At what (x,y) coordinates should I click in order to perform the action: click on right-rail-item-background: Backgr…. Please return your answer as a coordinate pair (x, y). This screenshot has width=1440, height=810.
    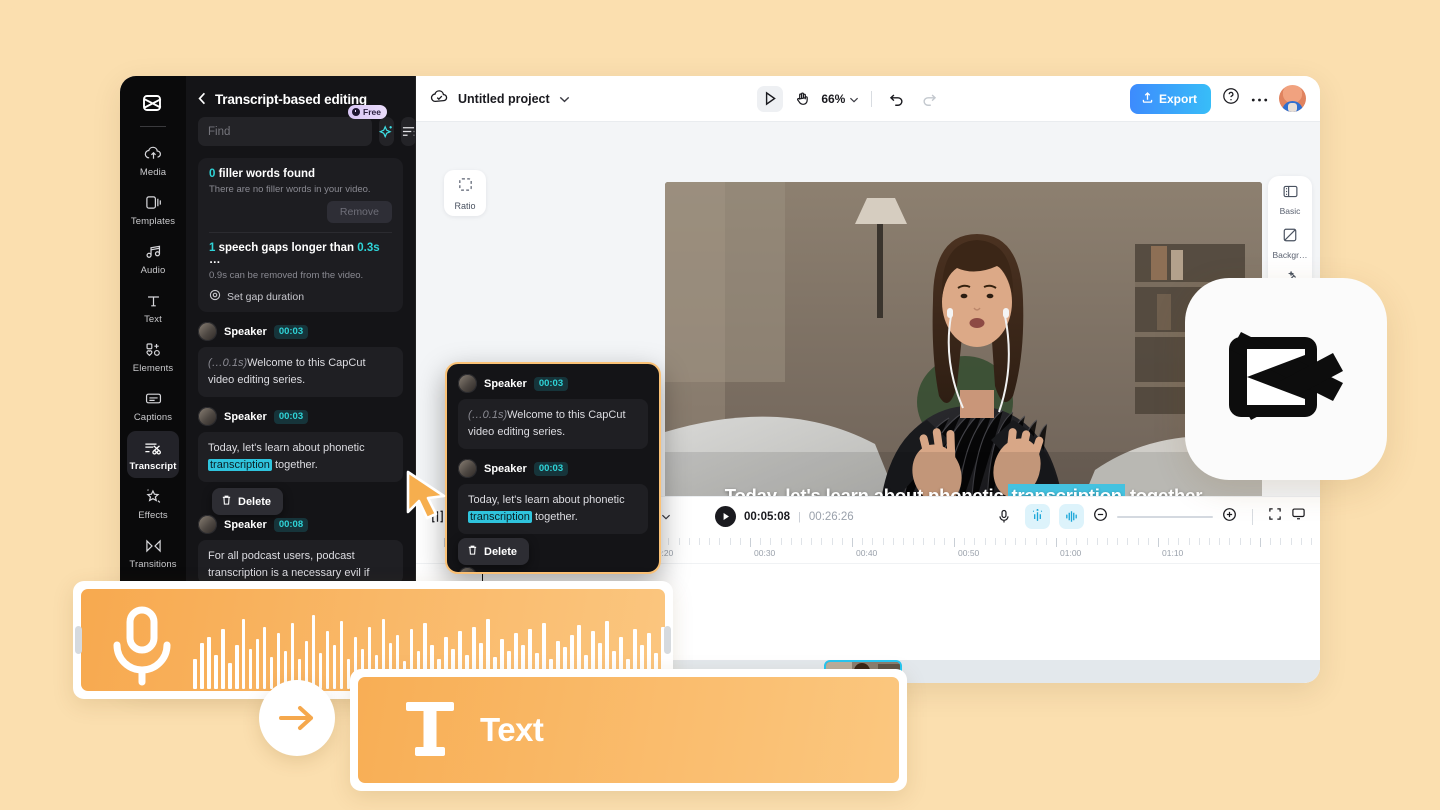
    Looking at the image, I should click on (1290, 244).